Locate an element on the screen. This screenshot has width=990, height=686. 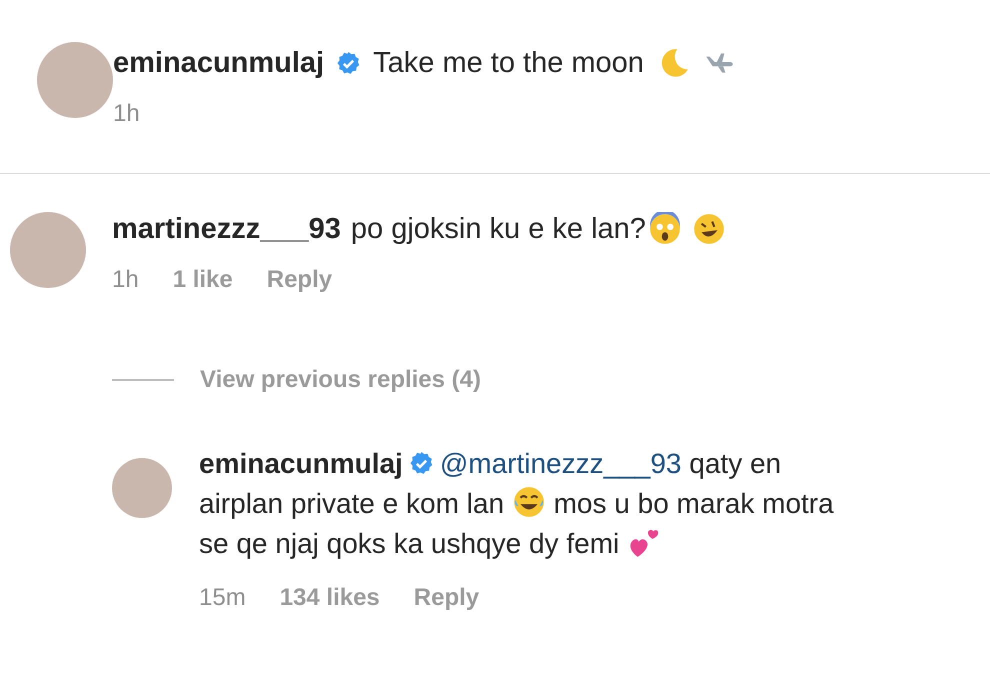
post-time: 1h is located at coordinates (127, 114).